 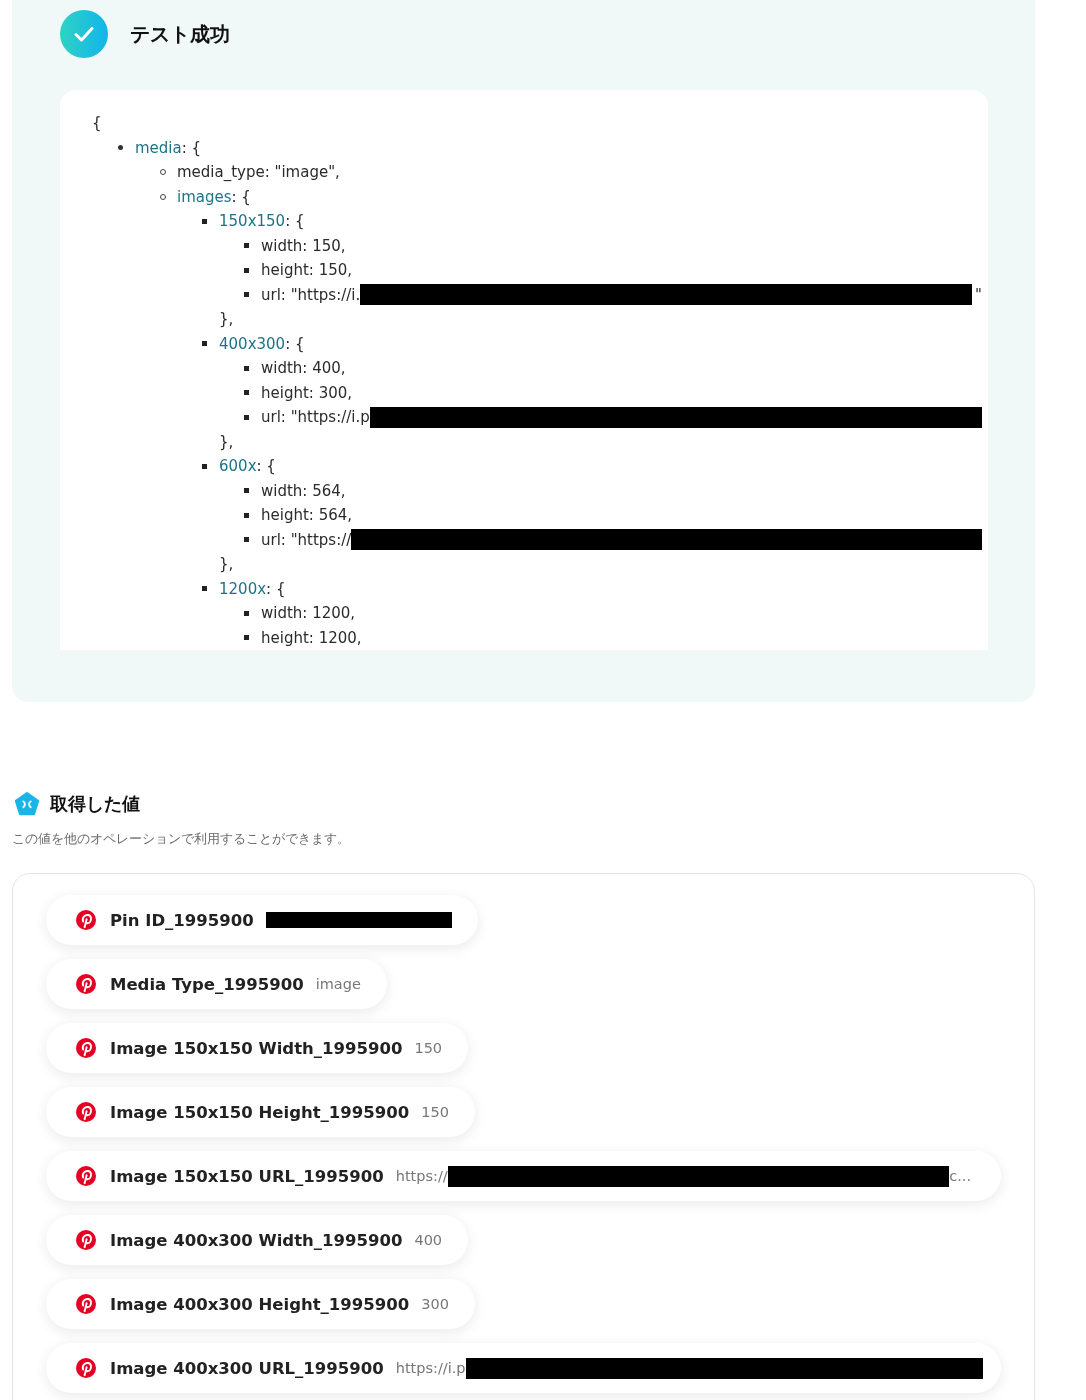 I want to click on value-chip: Image 400x300 Height_1995900 300, so click(x=260, y=1304).